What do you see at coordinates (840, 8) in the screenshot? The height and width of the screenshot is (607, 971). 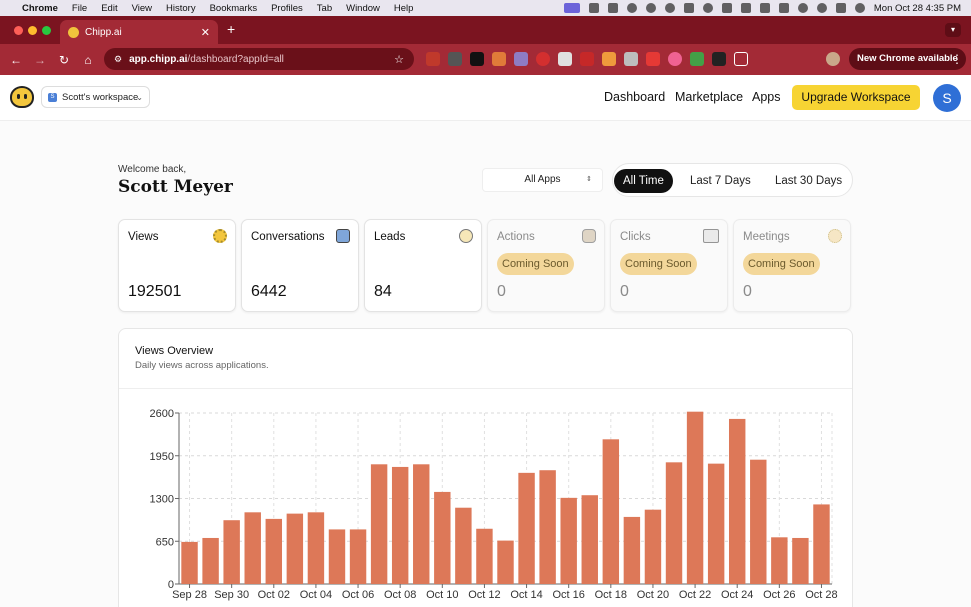 I see `control-center-icon` at bounding box center [840, 8].